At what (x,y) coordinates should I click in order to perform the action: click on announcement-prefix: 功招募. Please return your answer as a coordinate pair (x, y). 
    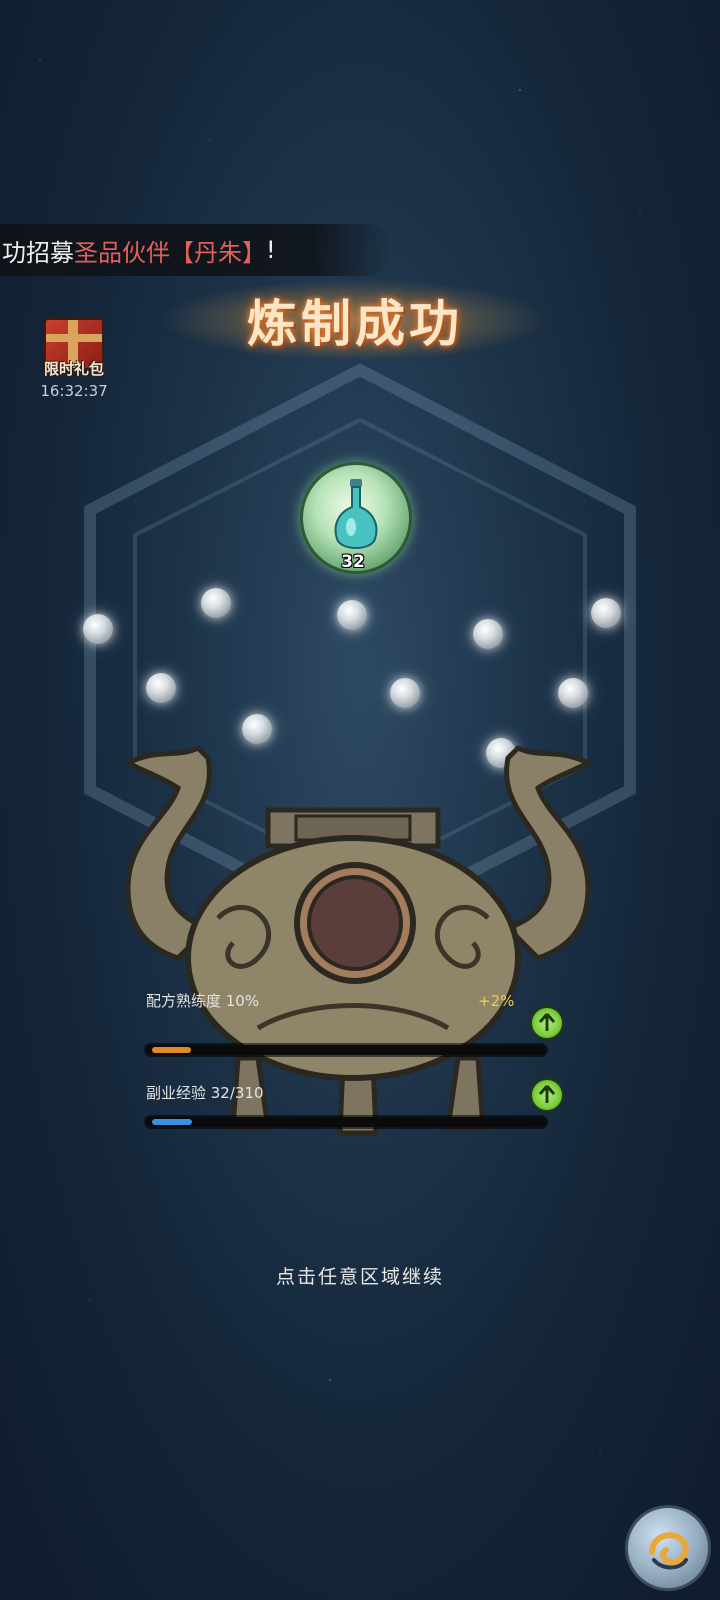
    Looking at the image, I should click on (38, 252).